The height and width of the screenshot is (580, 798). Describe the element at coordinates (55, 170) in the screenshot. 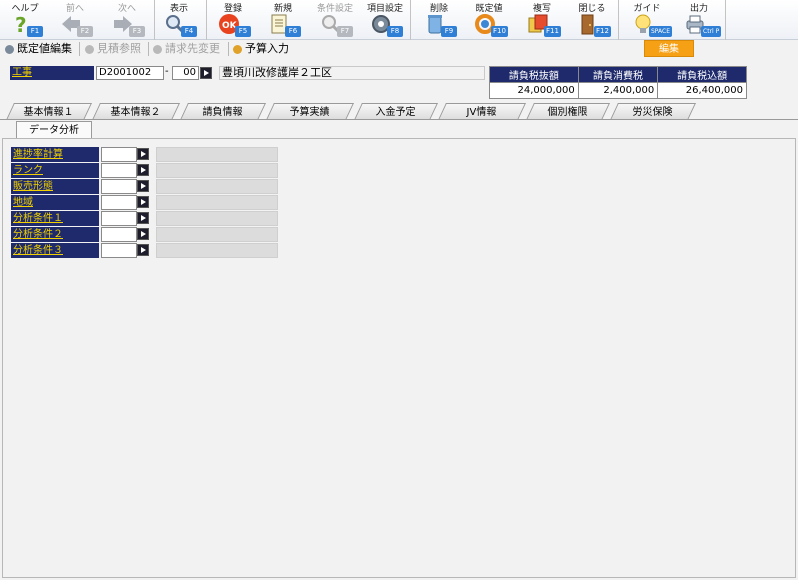

I see `rank-label: ランク` at that location.